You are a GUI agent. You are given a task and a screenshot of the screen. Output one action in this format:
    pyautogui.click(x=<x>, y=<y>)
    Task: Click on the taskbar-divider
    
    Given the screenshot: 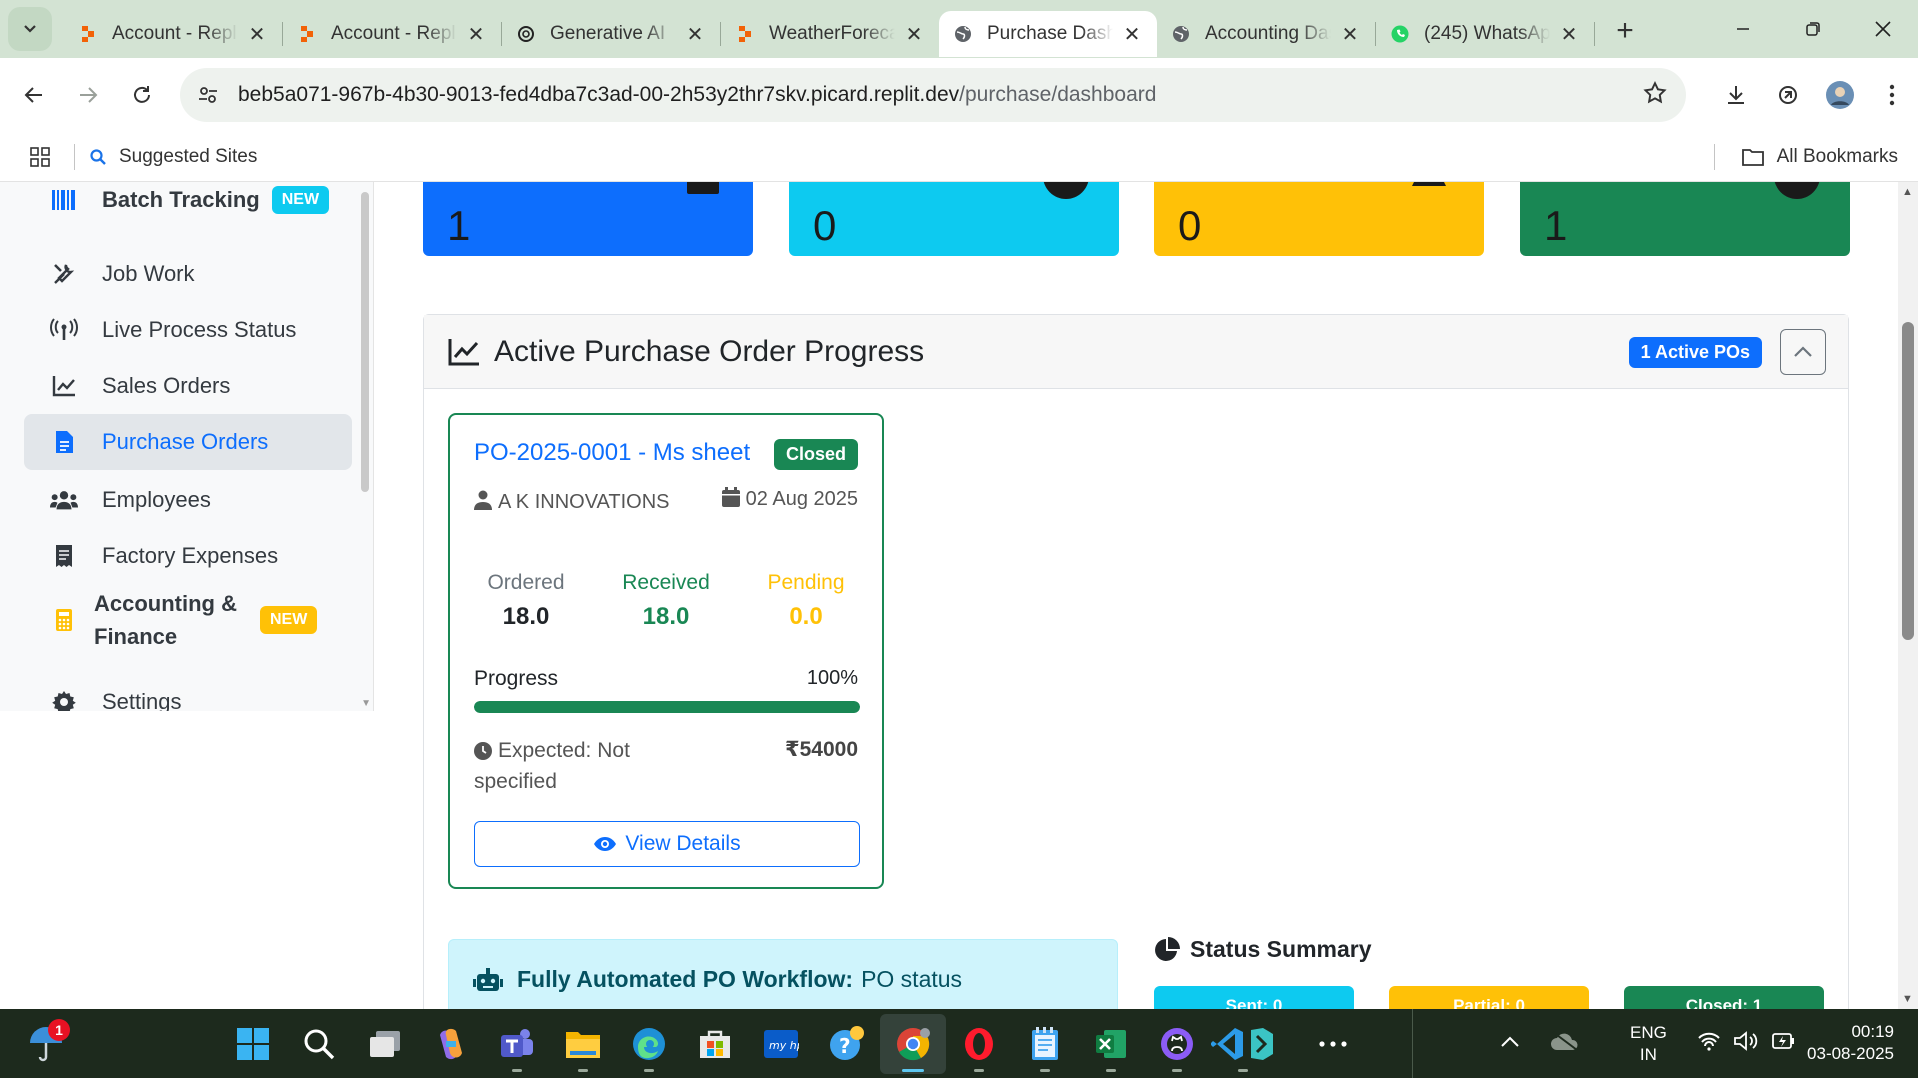 What is the action you would take?
    pyautogui.click(x=1412, y=1043)
    